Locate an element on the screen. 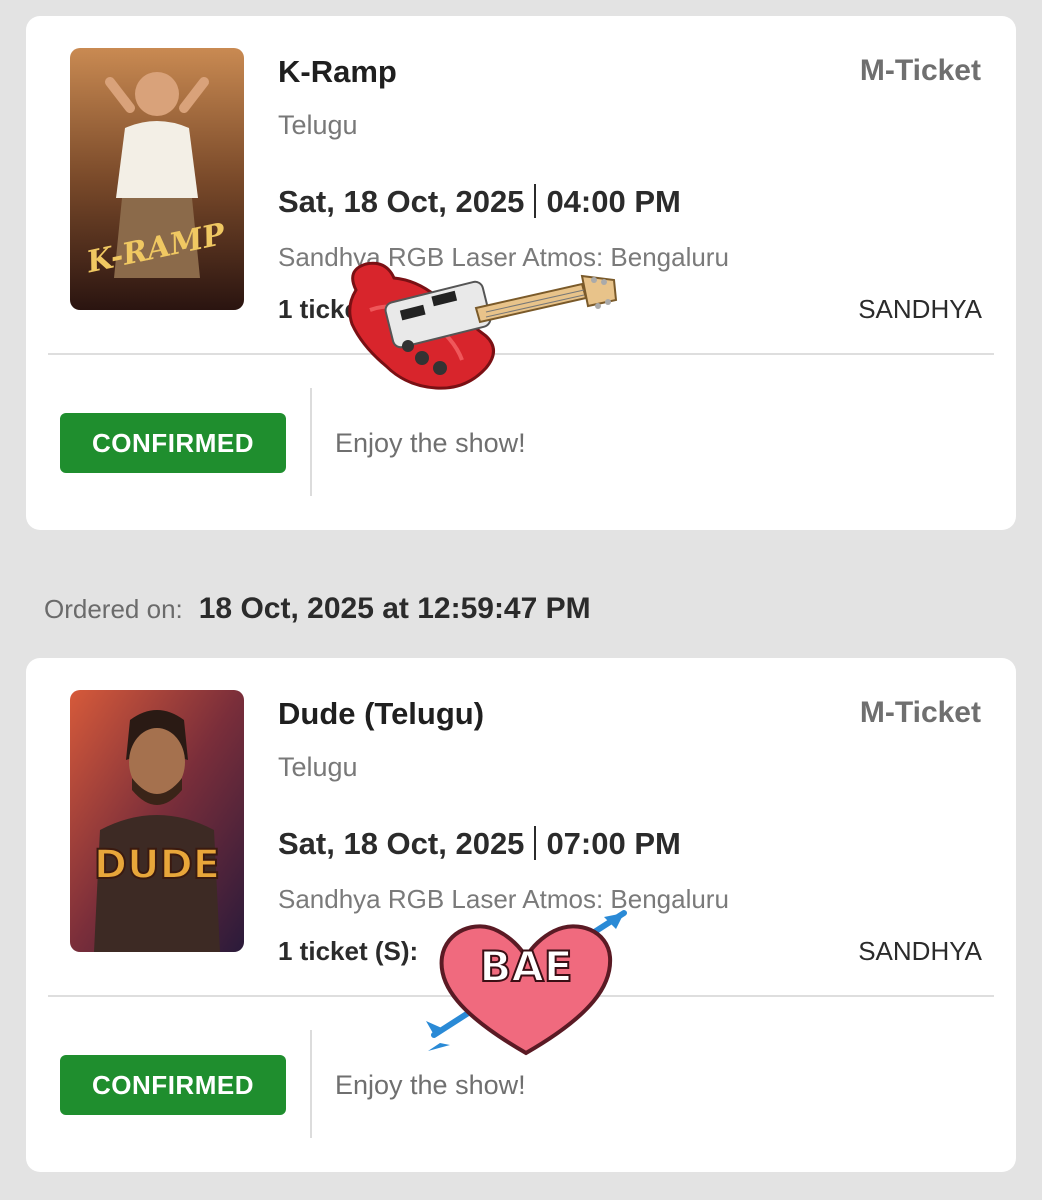 Image resolution: width=1042 pixels, height=1200 pixels. movie-poster-k-ramp: K-RAMP is located at coordinates (157, 179).